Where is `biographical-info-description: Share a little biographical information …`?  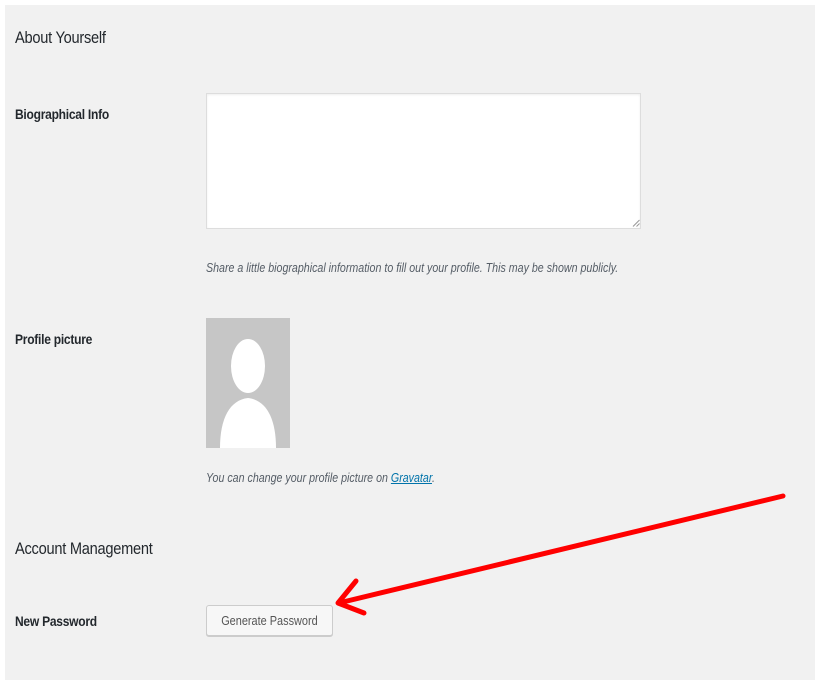
biographical-info-description: Share a little biographical information … is located at coordinates (412, 267).